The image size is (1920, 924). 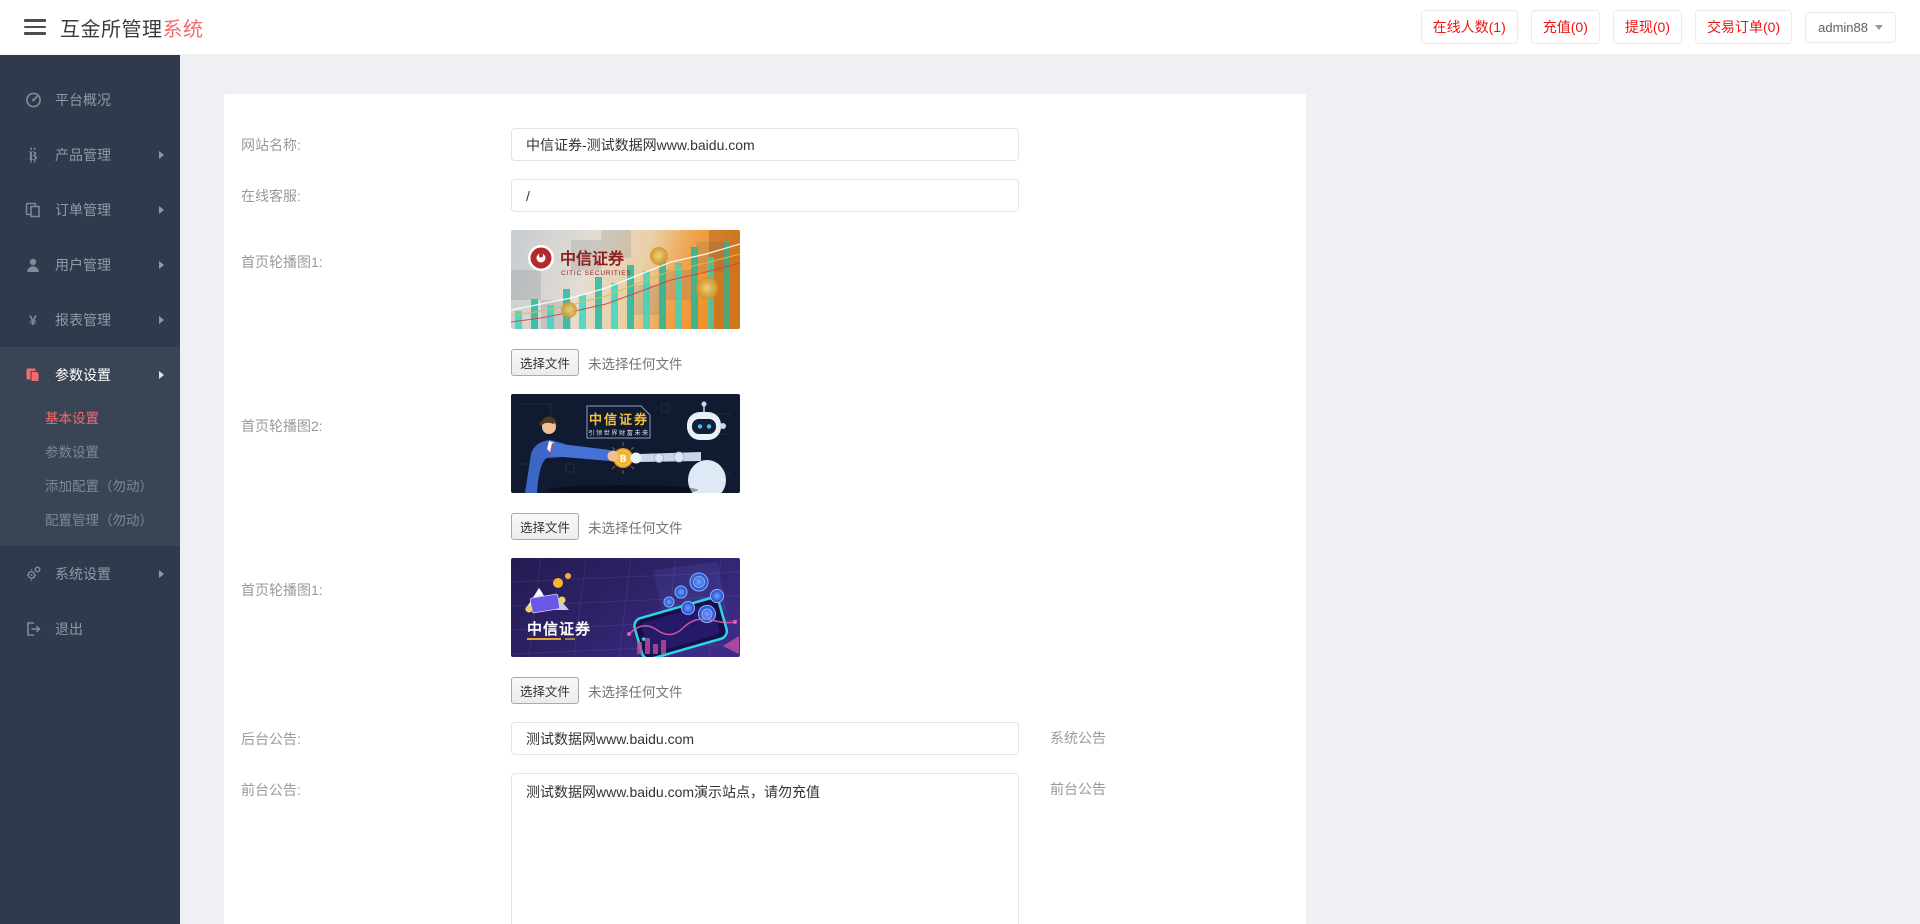 I want to click on sidebar-item-orders: 订单管理, so click(x=90, y=209).